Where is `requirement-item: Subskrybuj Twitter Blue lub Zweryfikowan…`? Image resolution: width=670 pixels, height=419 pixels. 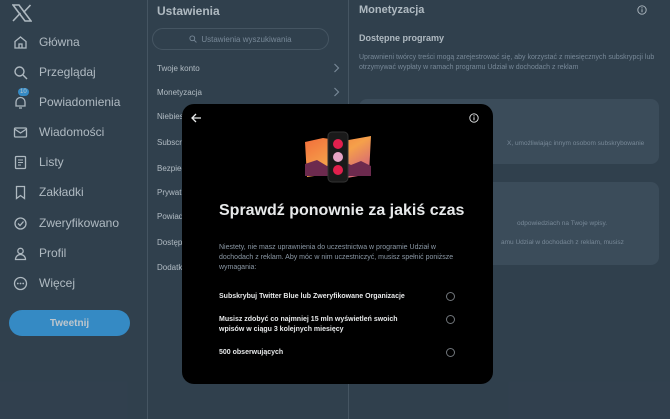
requirement-item: Subskrybuj Twitter Blue lub Zweryfikowan… is located at coordinates (312, 296).